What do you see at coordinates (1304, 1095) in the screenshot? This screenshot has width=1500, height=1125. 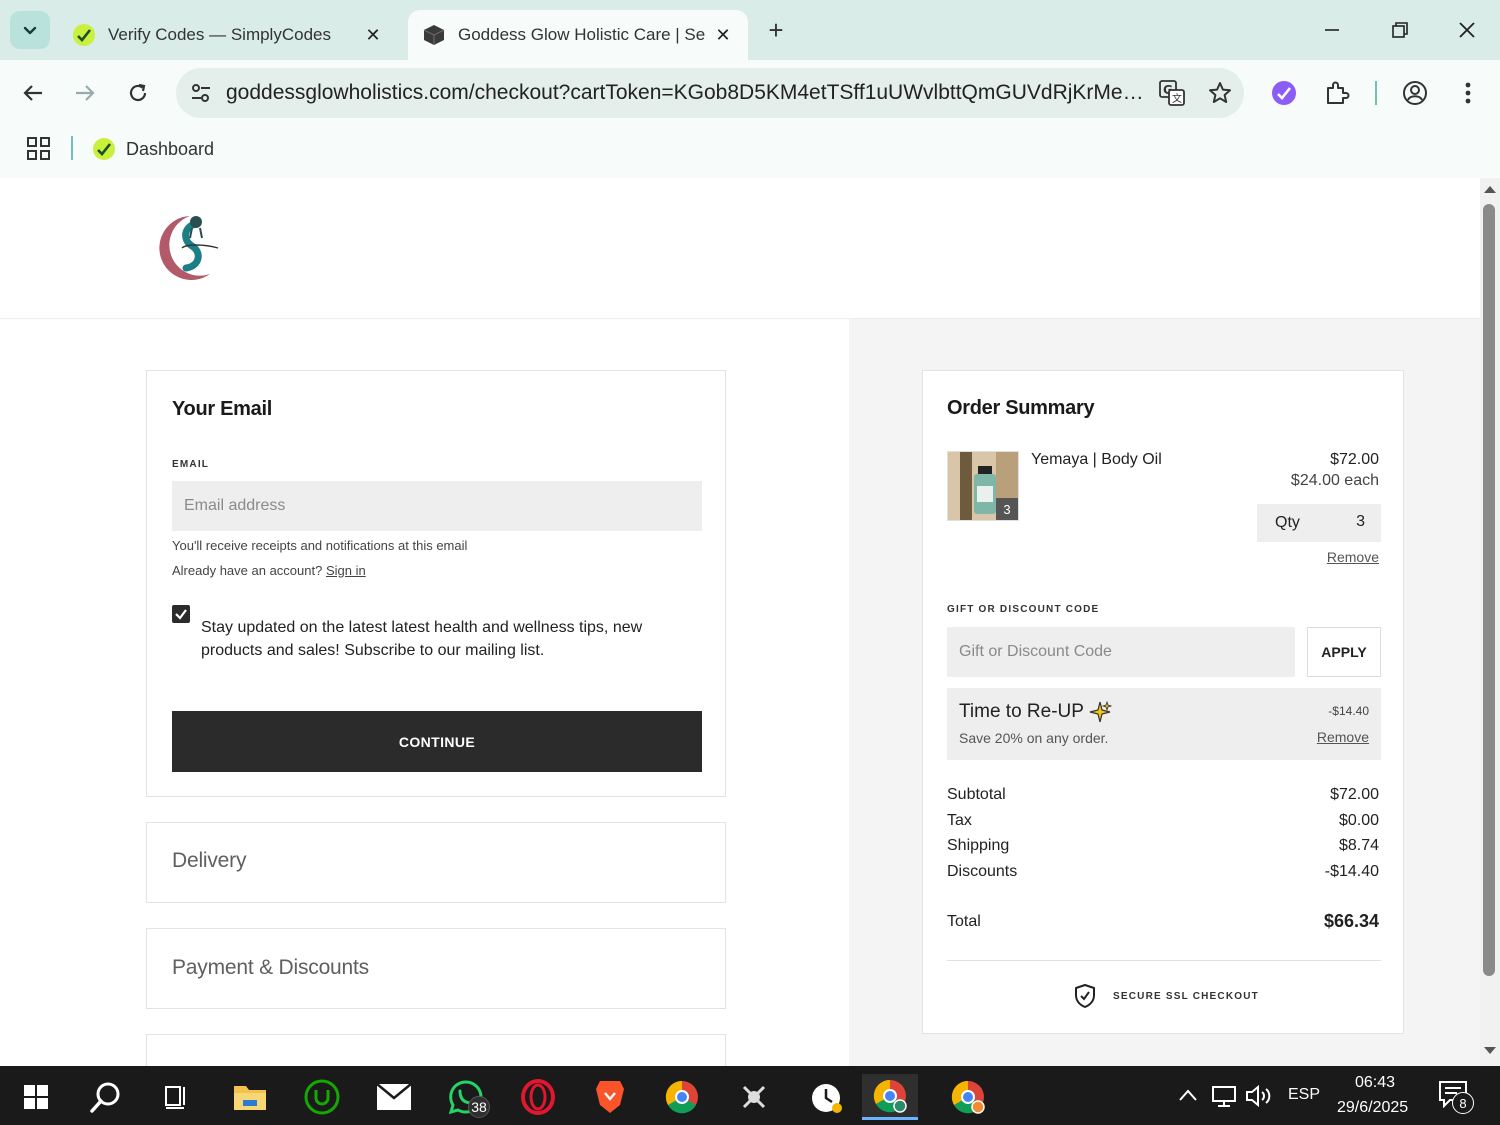 I see `language-indicator: ESP` at bounding box center [1304, 1095].